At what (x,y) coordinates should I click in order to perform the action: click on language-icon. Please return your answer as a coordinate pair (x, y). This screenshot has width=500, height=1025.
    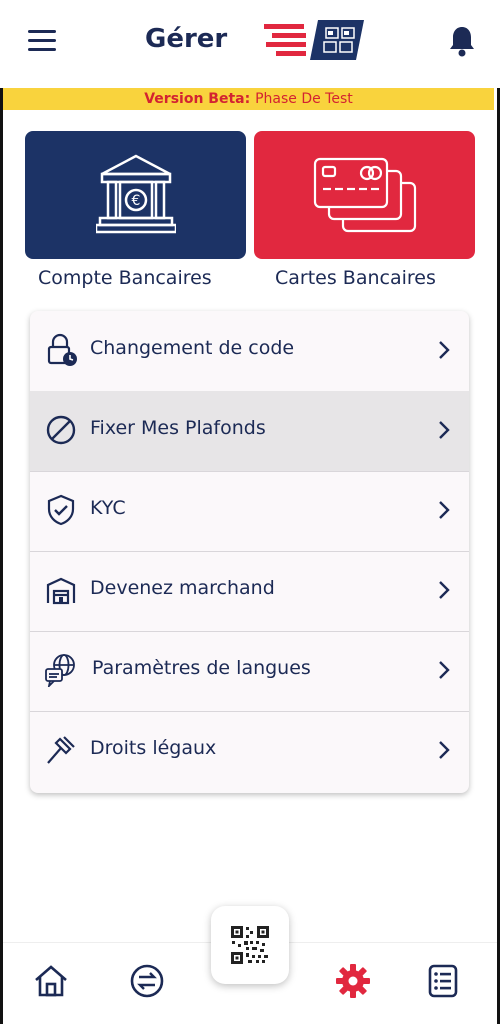
    Looking at the image, I should click on (60, 670).